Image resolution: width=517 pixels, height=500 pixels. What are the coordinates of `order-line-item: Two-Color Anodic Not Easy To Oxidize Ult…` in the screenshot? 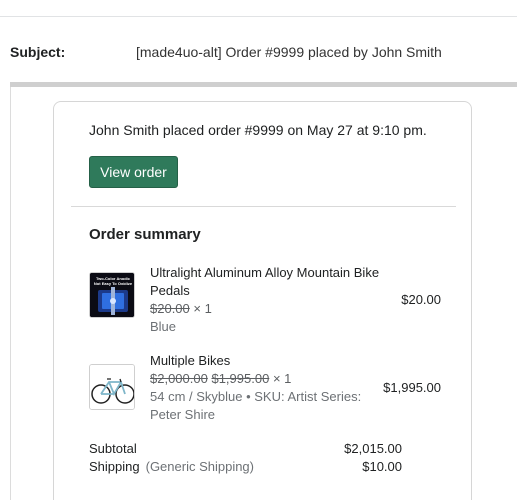 It's located at (274, 299).